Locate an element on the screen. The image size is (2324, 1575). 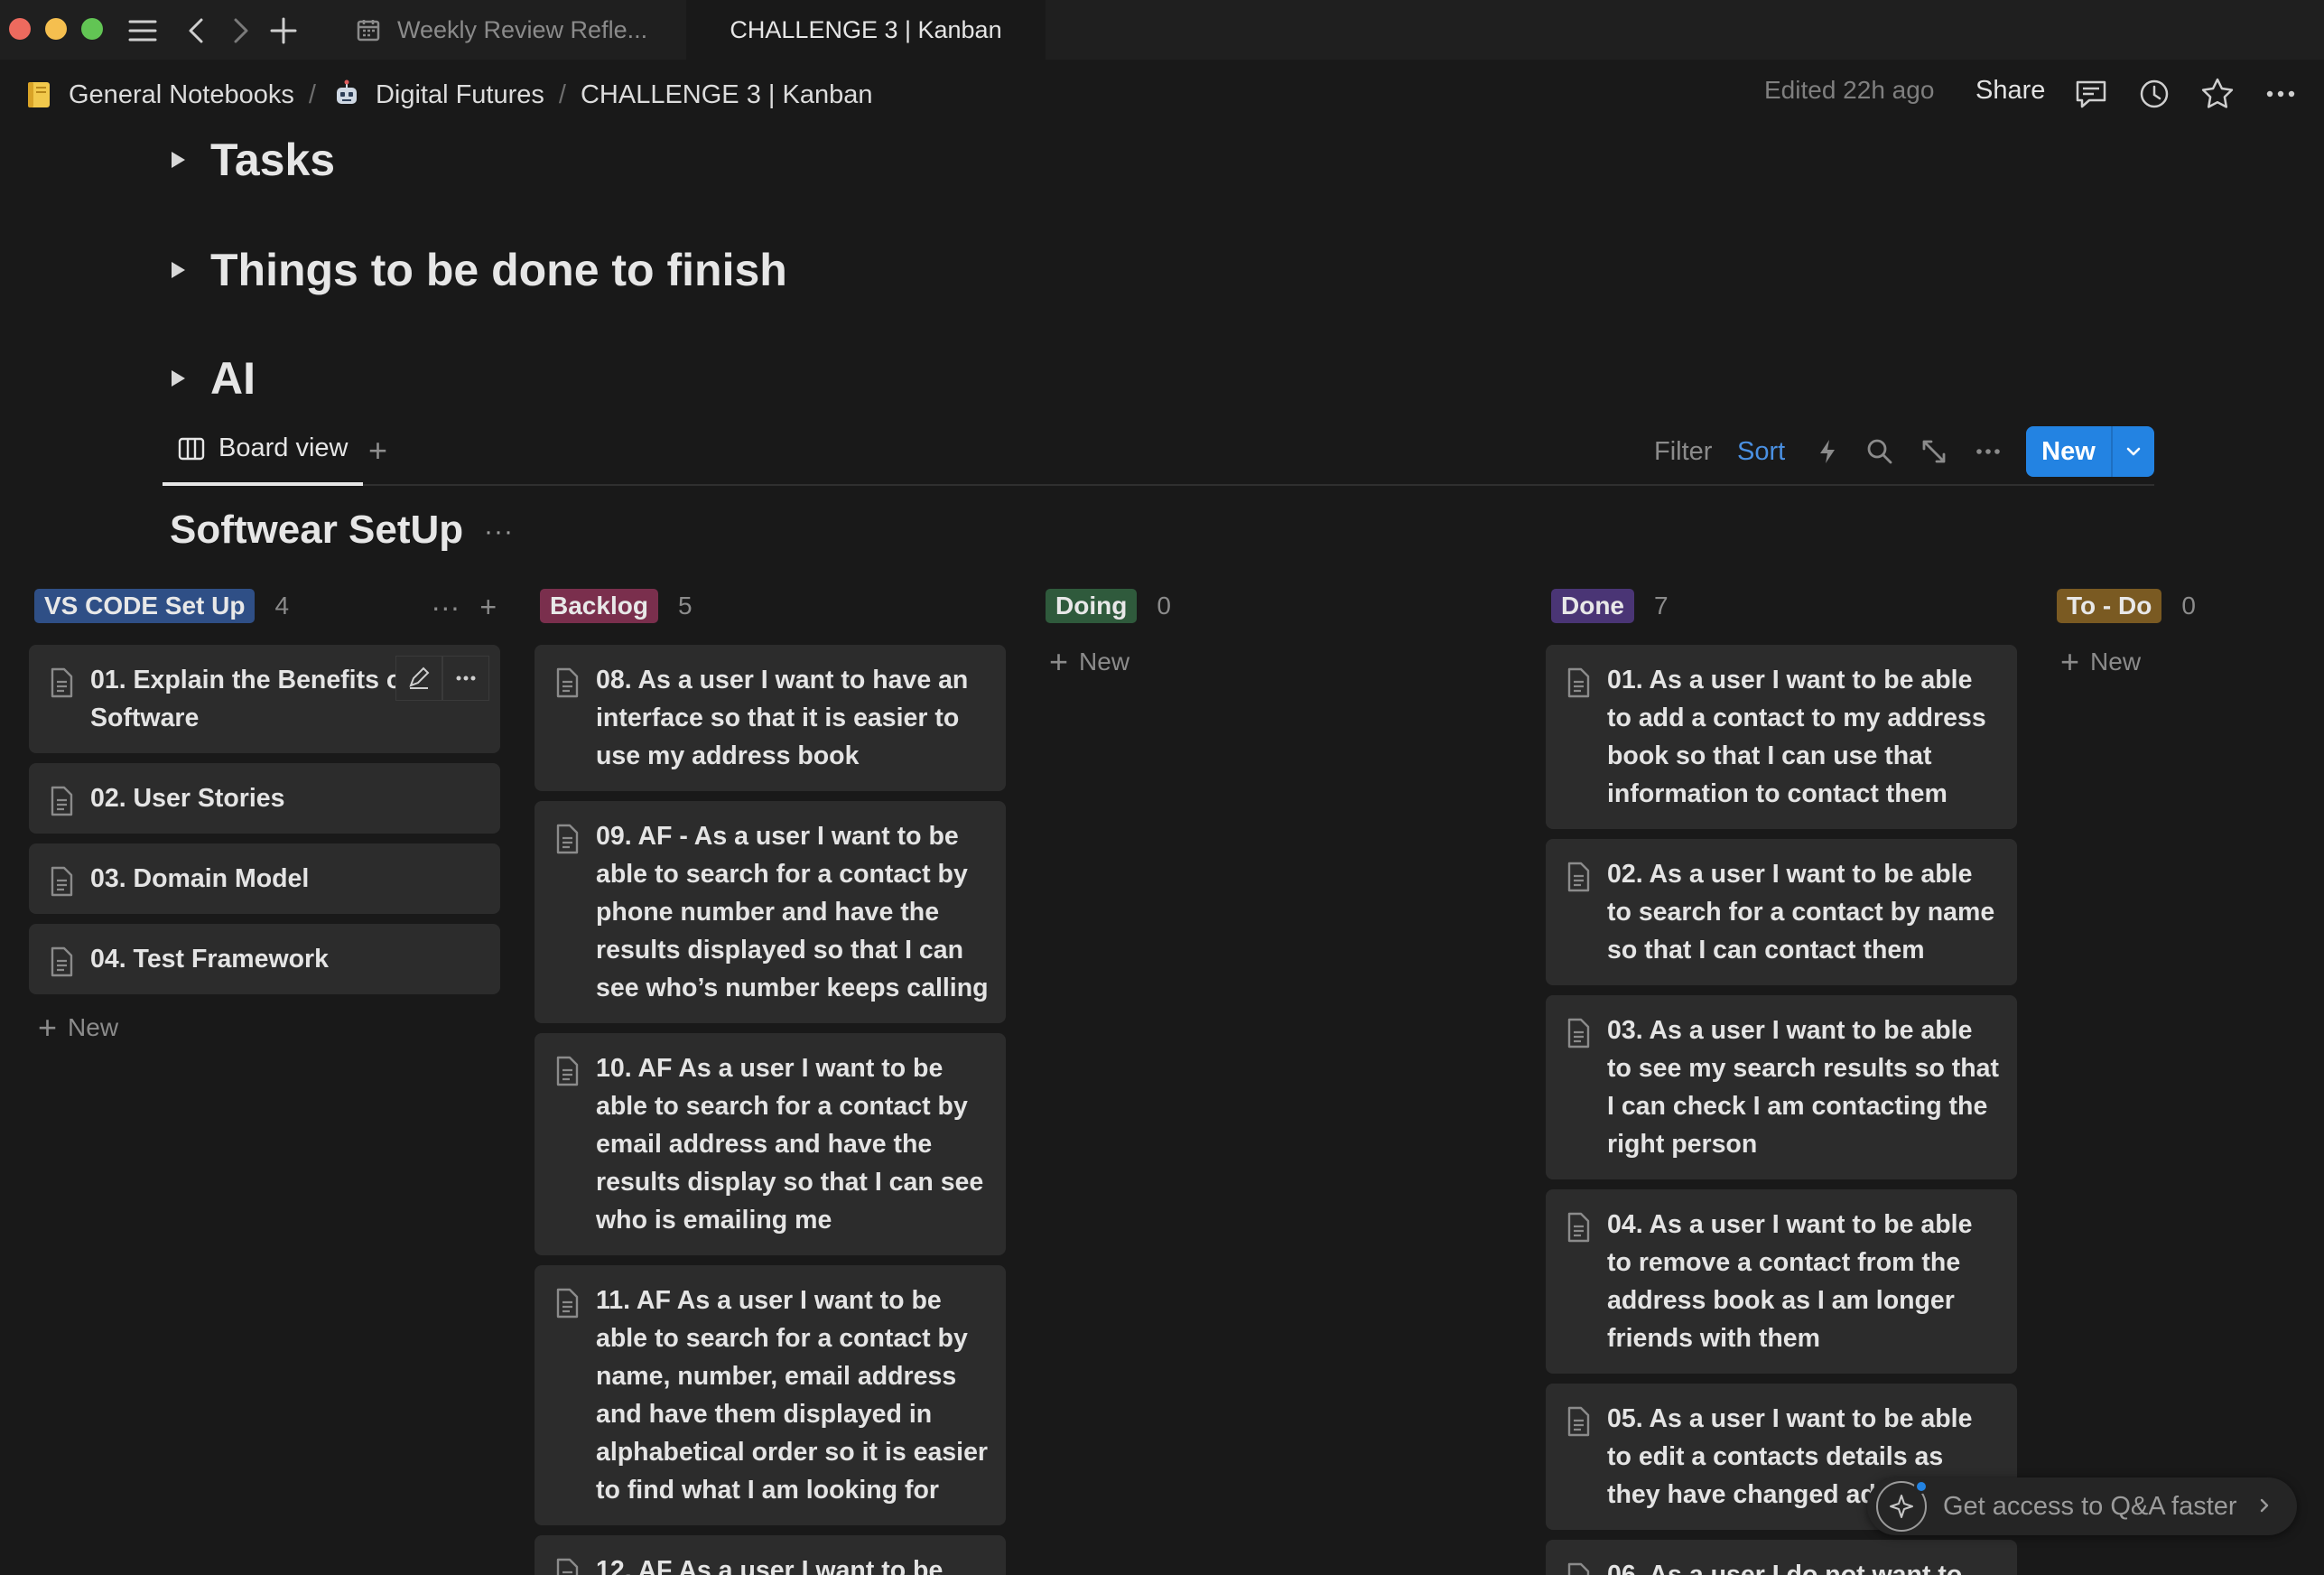
card-title-line: Software is located at coordinates (145, 718).